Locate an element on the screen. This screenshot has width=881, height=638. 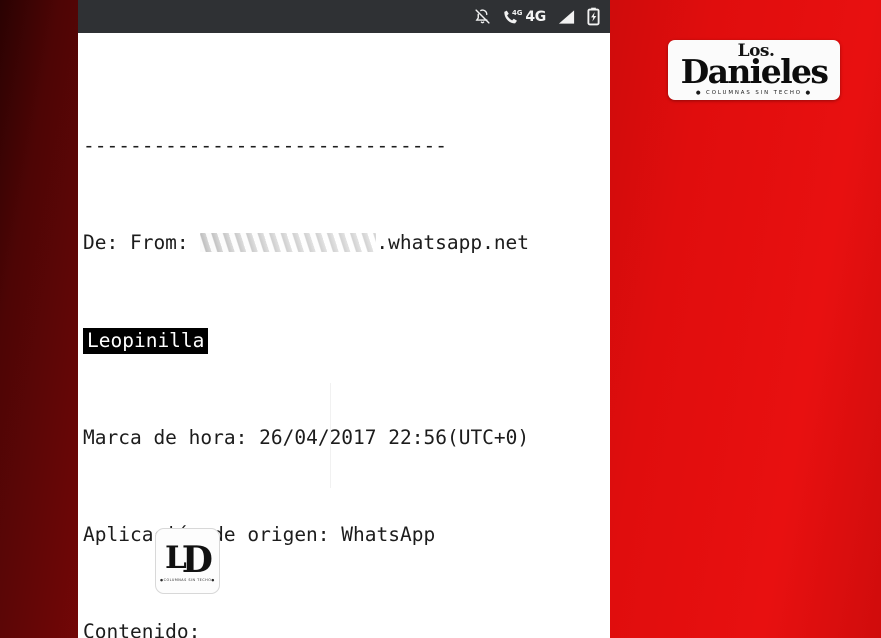
scan-artifact-line is located at coordinates (330, 435).